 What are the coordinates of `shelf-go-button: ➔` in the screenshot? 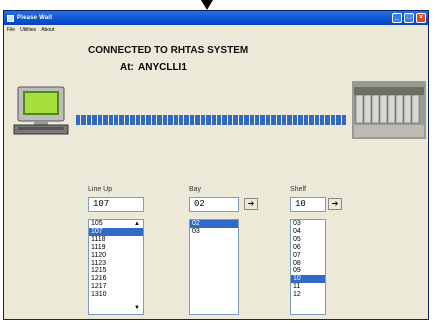 It's located at (335, 204).